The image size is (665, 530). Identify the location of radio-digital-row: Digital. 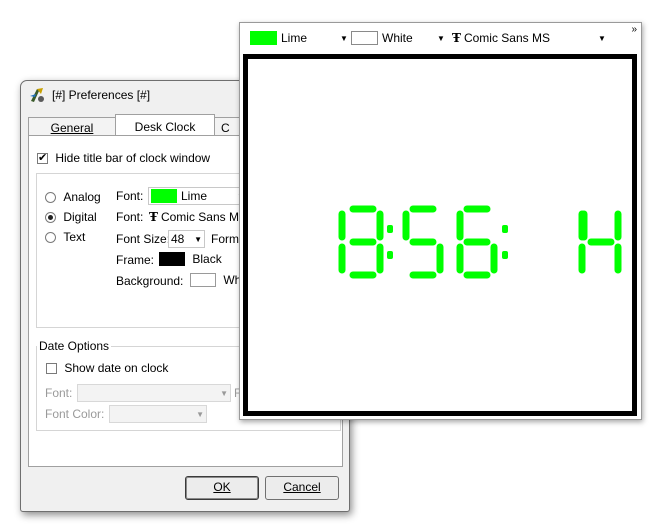
(71, 217).